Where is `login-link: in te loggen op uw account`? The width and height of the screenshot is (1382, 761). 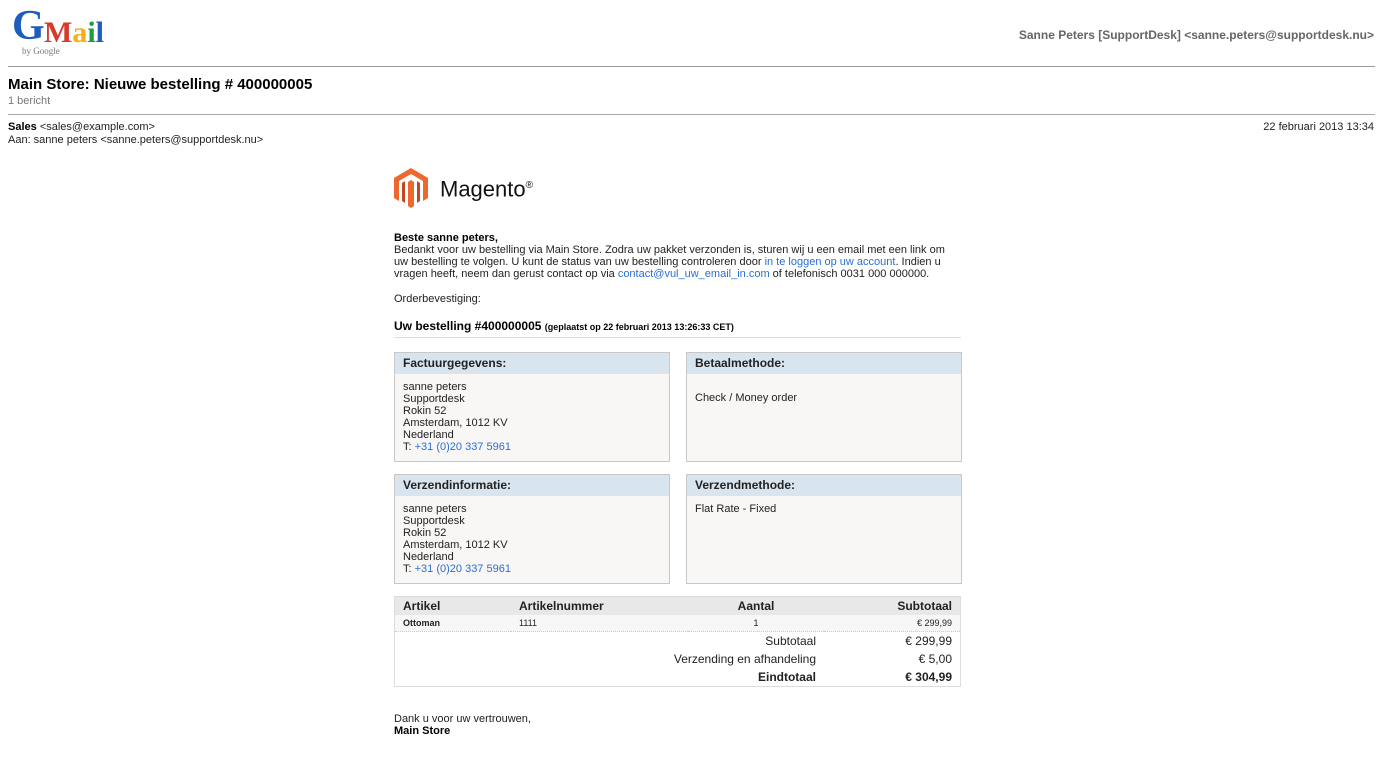
login-link: in te loggen op uw account is located at coordinates (830, 262).